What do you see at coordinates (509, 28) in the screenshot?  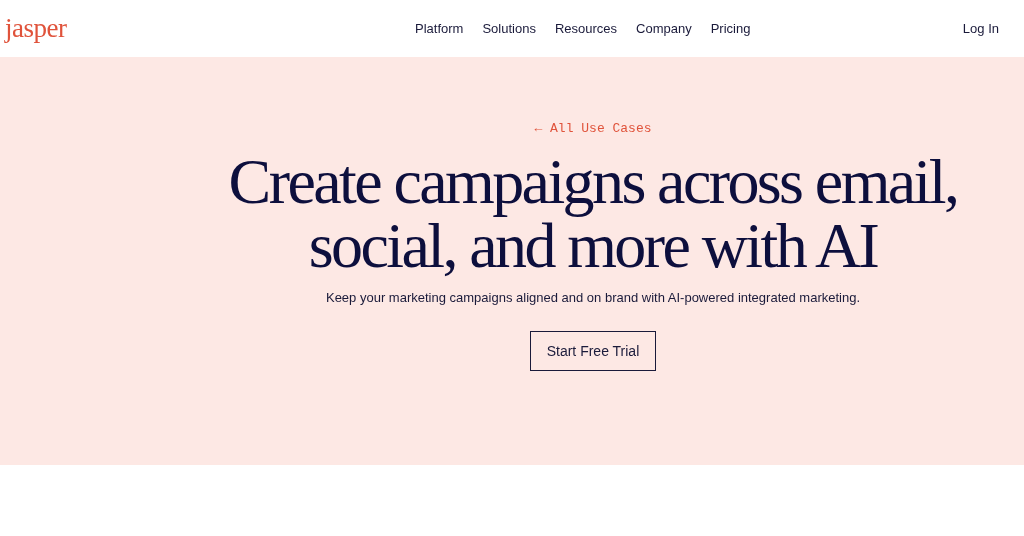 I see `nav-link: Solutions` at bounding box center [509, 28].